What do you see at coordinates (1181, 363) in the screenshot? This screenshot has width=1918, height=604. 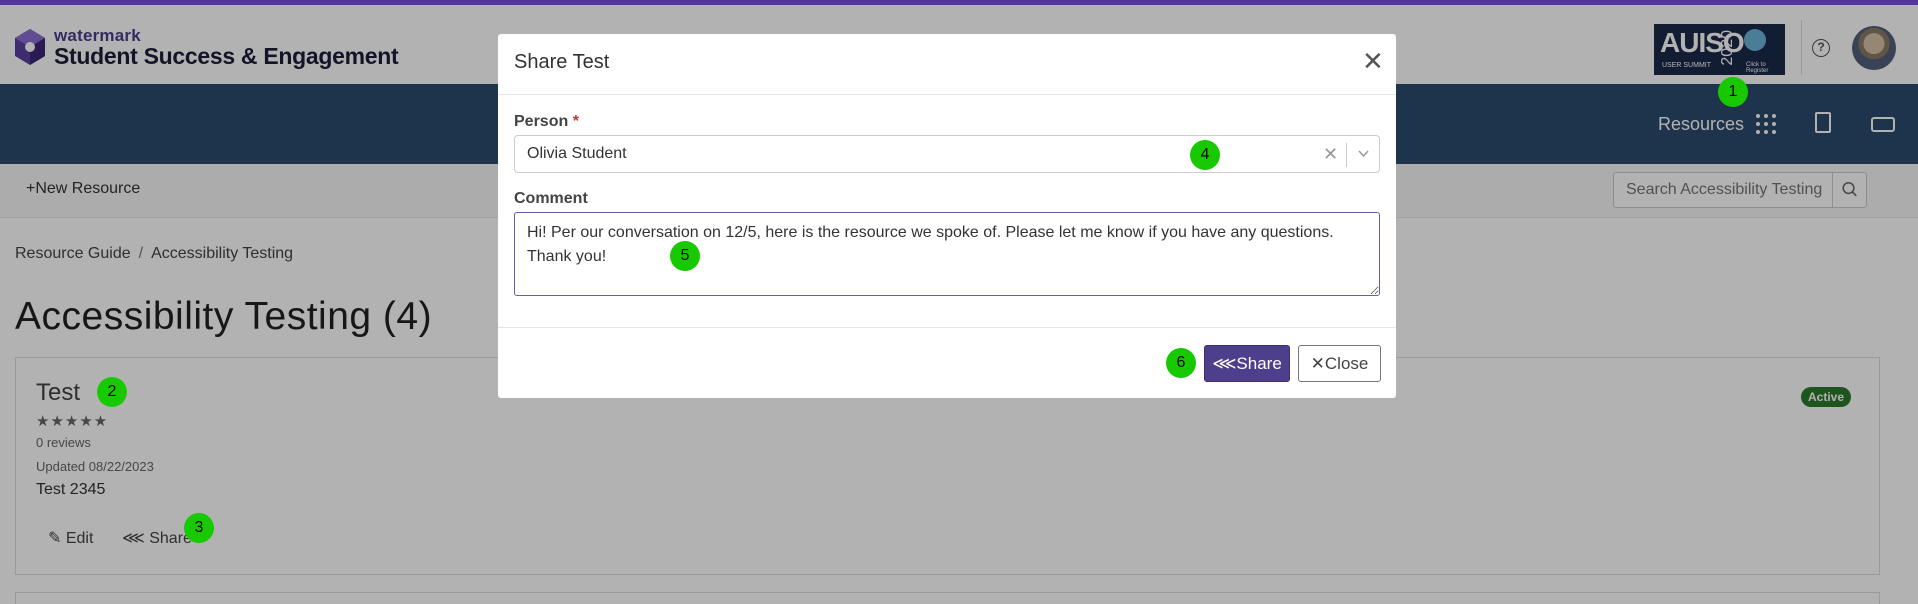 I see `step-marker-6: 6` at bounding box center [1181, 363].